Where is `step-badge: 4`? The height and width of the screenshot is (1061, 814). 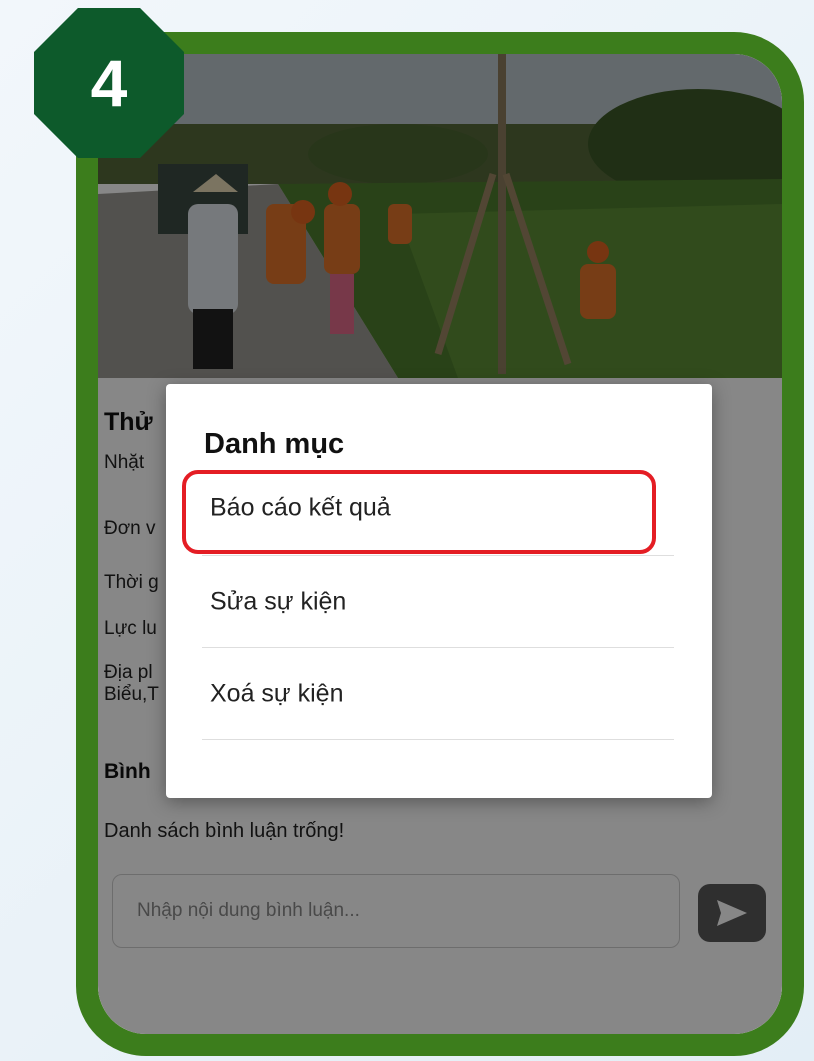
step-badge: 4 is located at coordinates (109, 83).